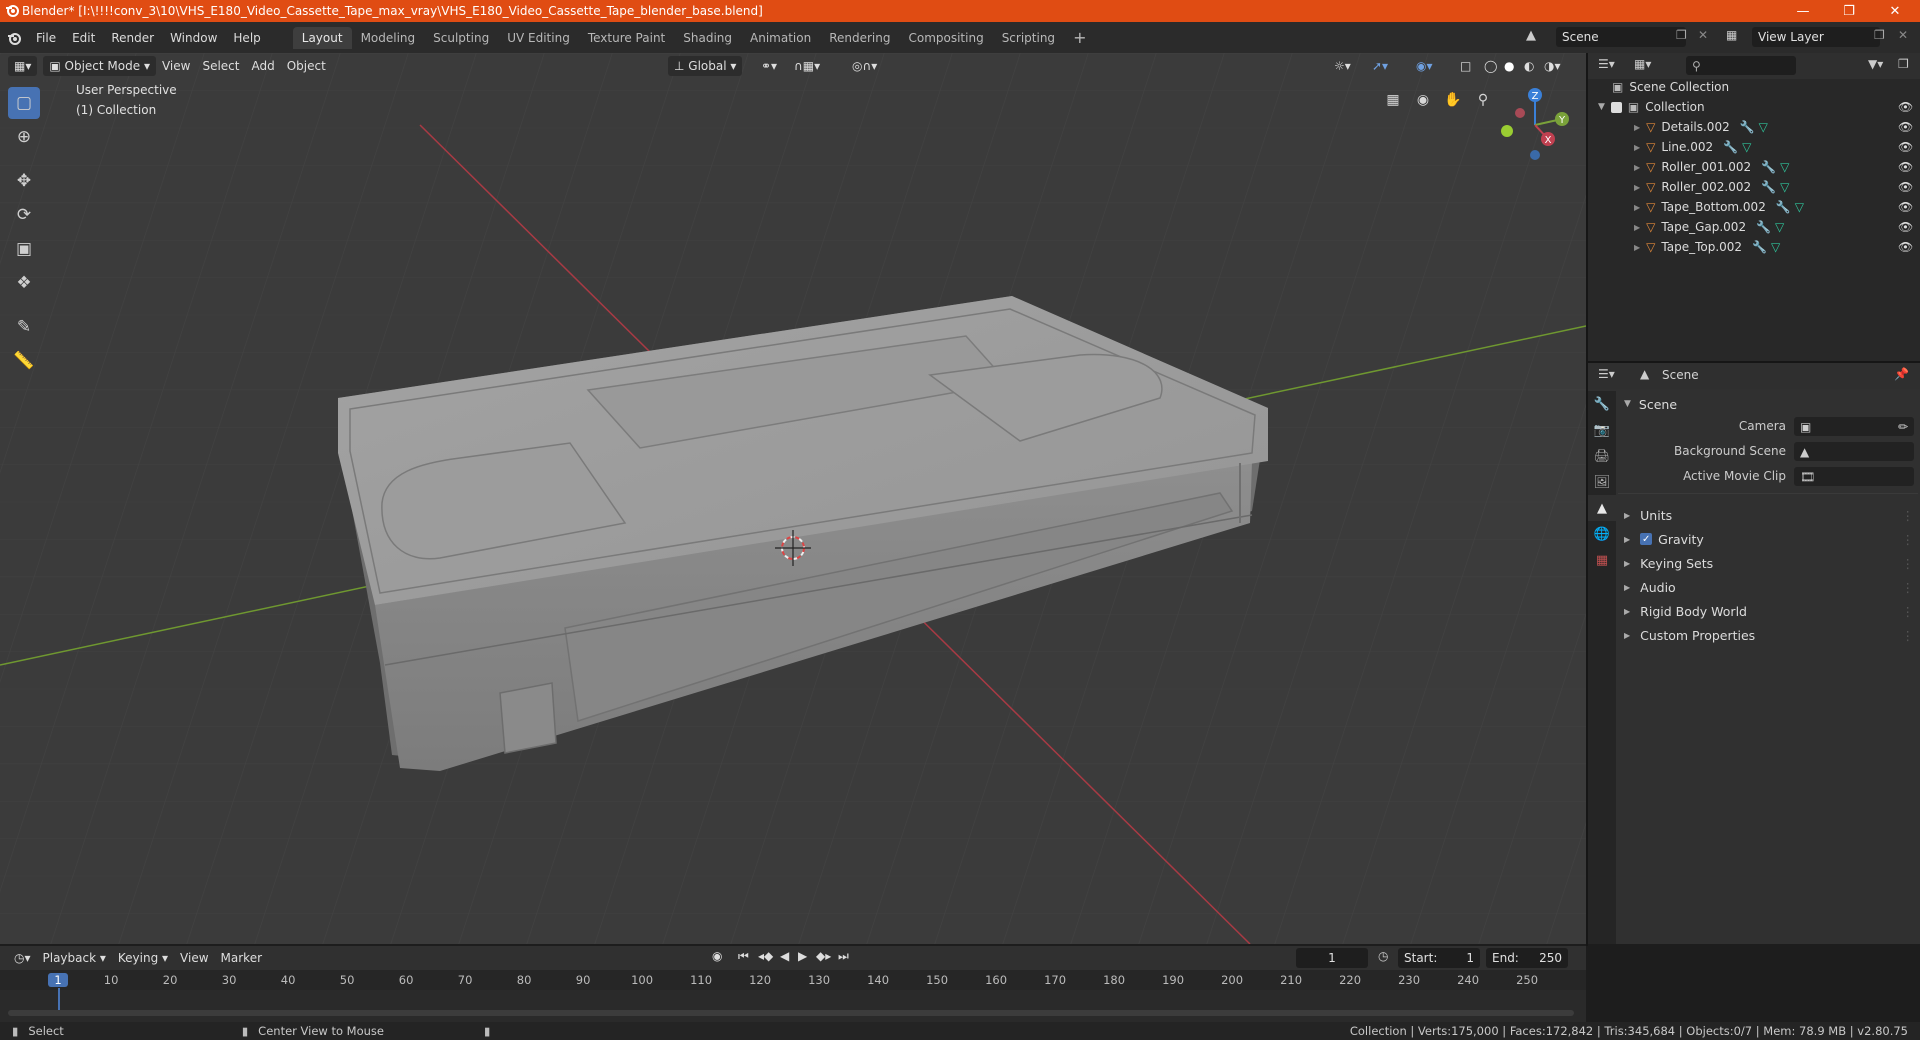 The image size is (1920, 1040). What do you see at coordinates (823, 956) in the screenshot?
I see `next-keyframe-icon: ◆▸` at bounding box center [823, 956].